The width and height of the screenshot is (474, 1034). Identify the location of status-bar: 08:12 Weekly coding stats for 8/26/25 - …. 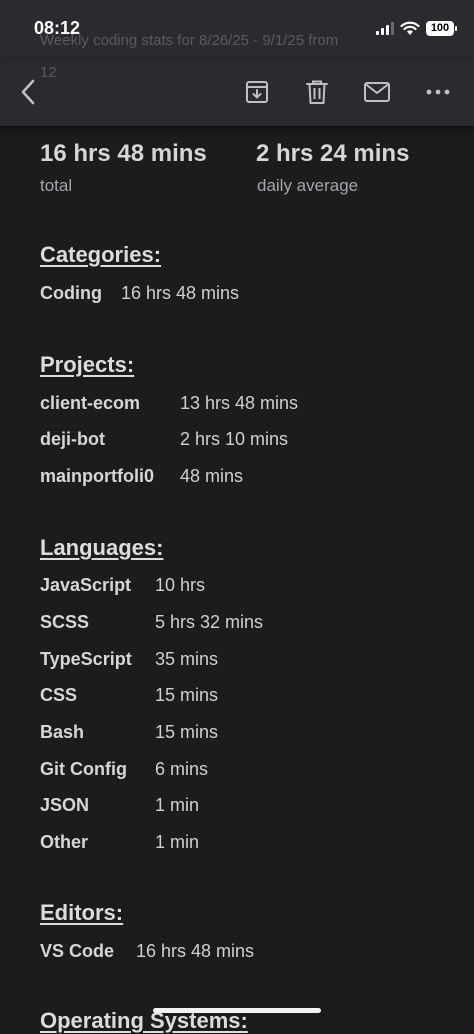
(237, 30).